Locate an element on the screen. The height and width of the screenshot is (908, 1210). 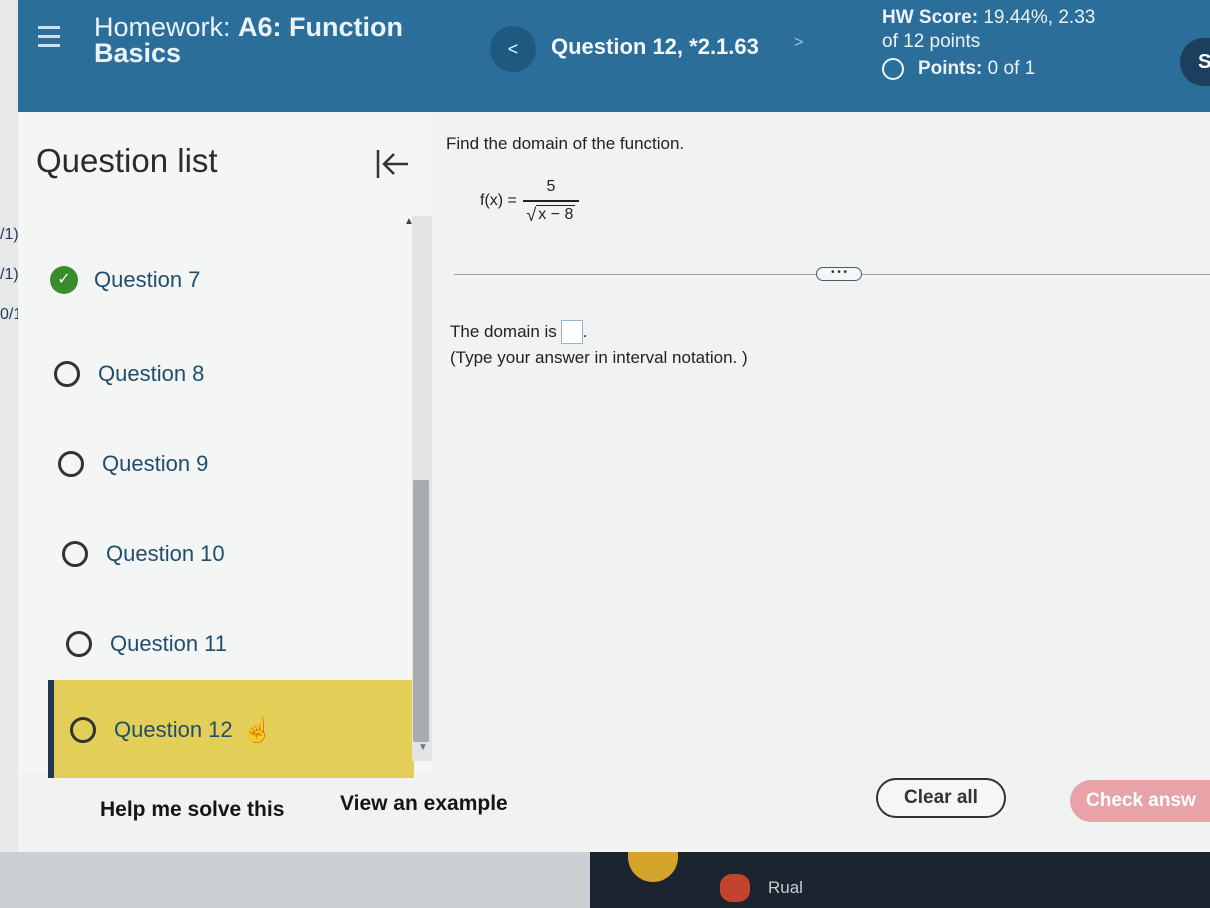
hw-score-label: HW Score: is located at coordinates (930, 17).